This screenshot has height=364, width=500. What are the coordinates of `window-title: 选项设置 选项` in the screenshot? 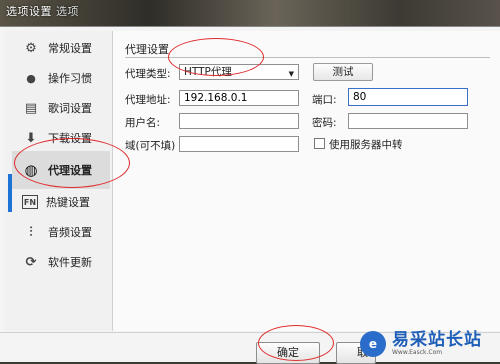 It's located at (42, 11).